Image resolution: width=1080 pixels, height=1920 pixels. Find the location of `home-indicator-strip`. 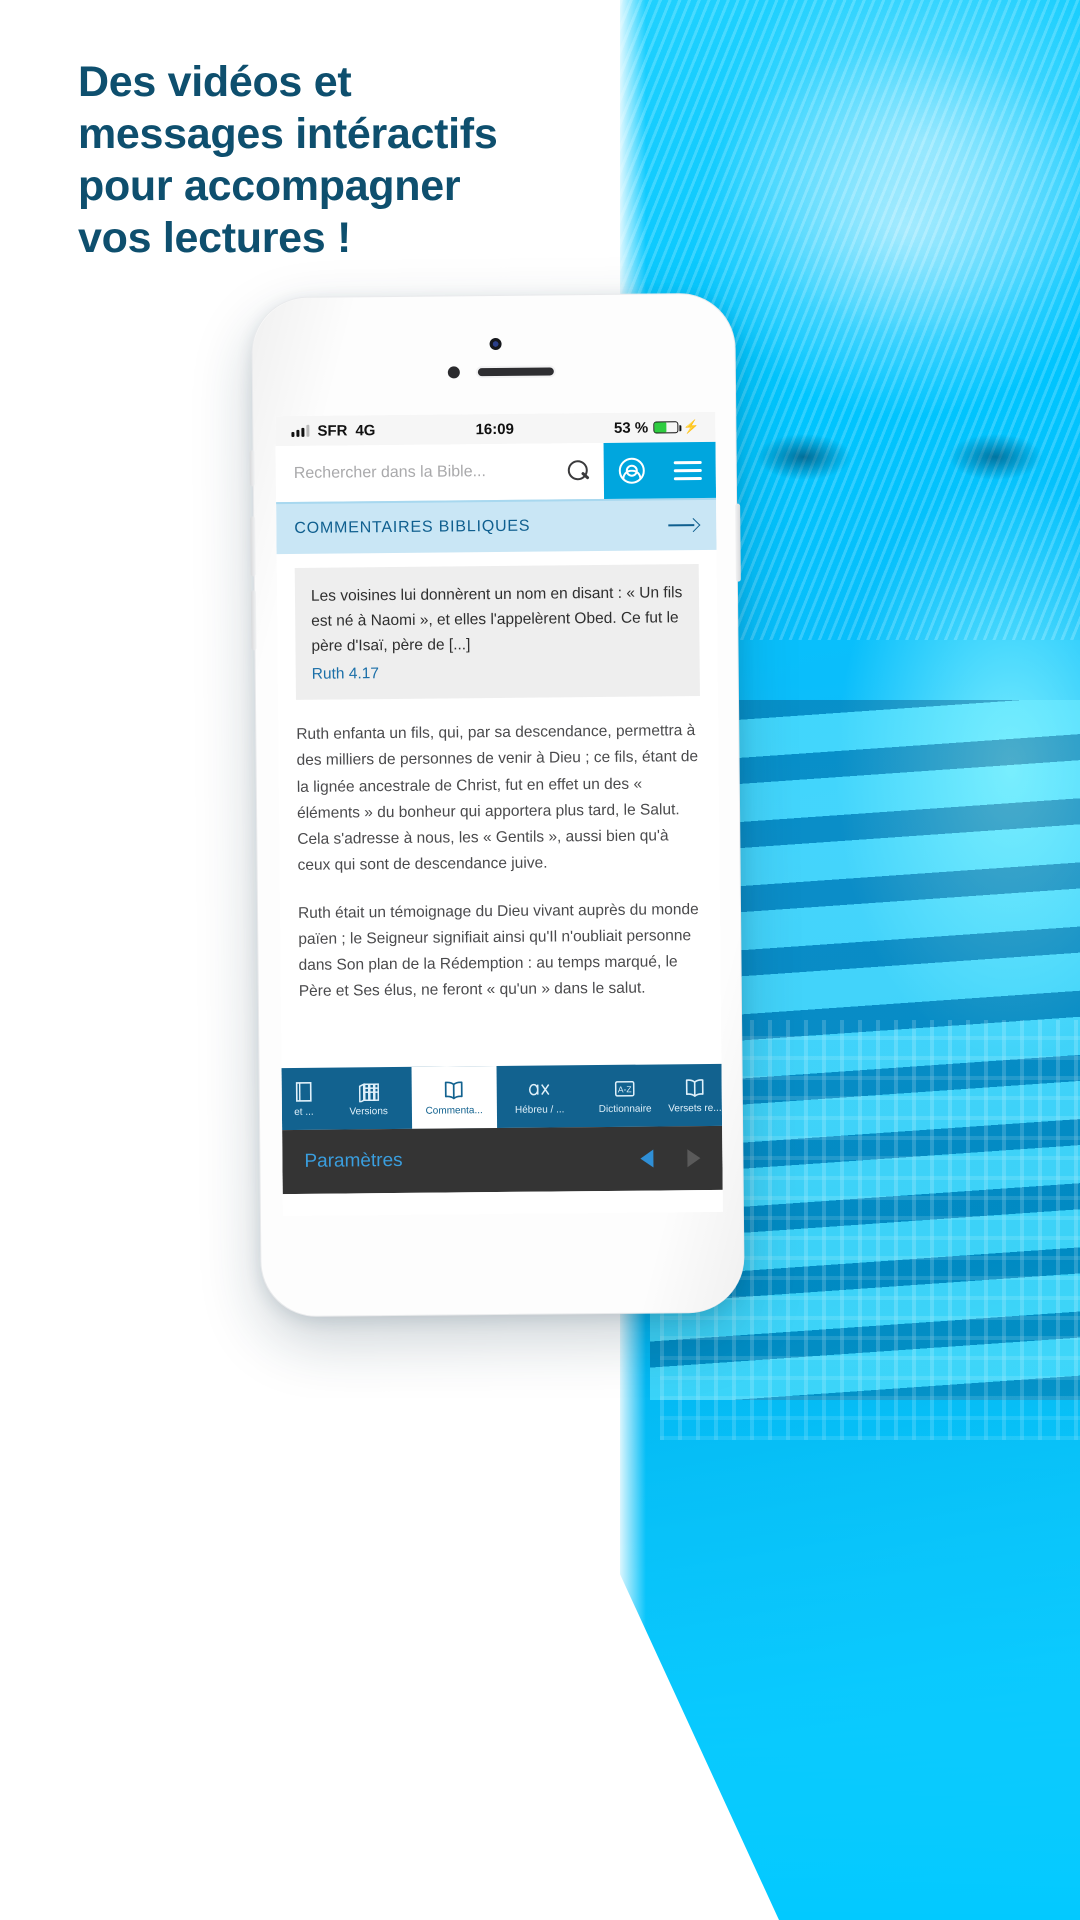

home-indicator-strip is located at coordinates (502, 1203).